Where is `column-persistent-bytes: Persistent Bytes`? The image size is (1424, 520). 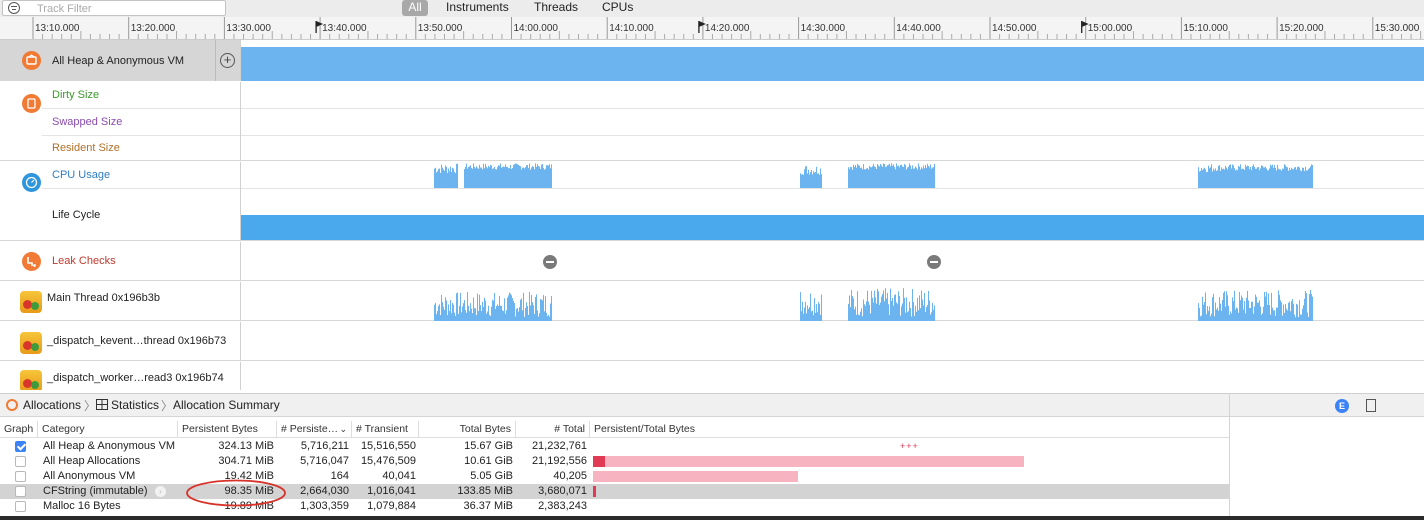 column-persistent-bytes: Persistent Bytes is located at coordinates (227, 429).